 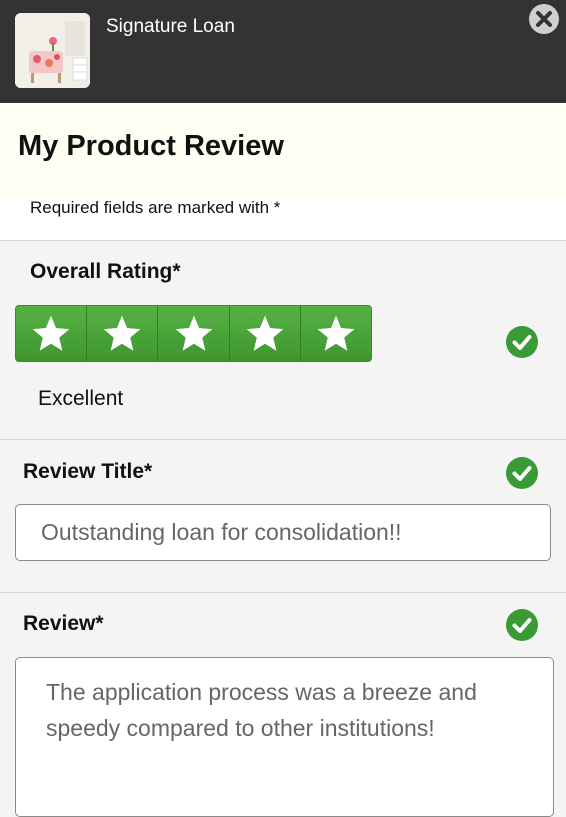 I want to click on star-rating, so click(x=193, y=333).